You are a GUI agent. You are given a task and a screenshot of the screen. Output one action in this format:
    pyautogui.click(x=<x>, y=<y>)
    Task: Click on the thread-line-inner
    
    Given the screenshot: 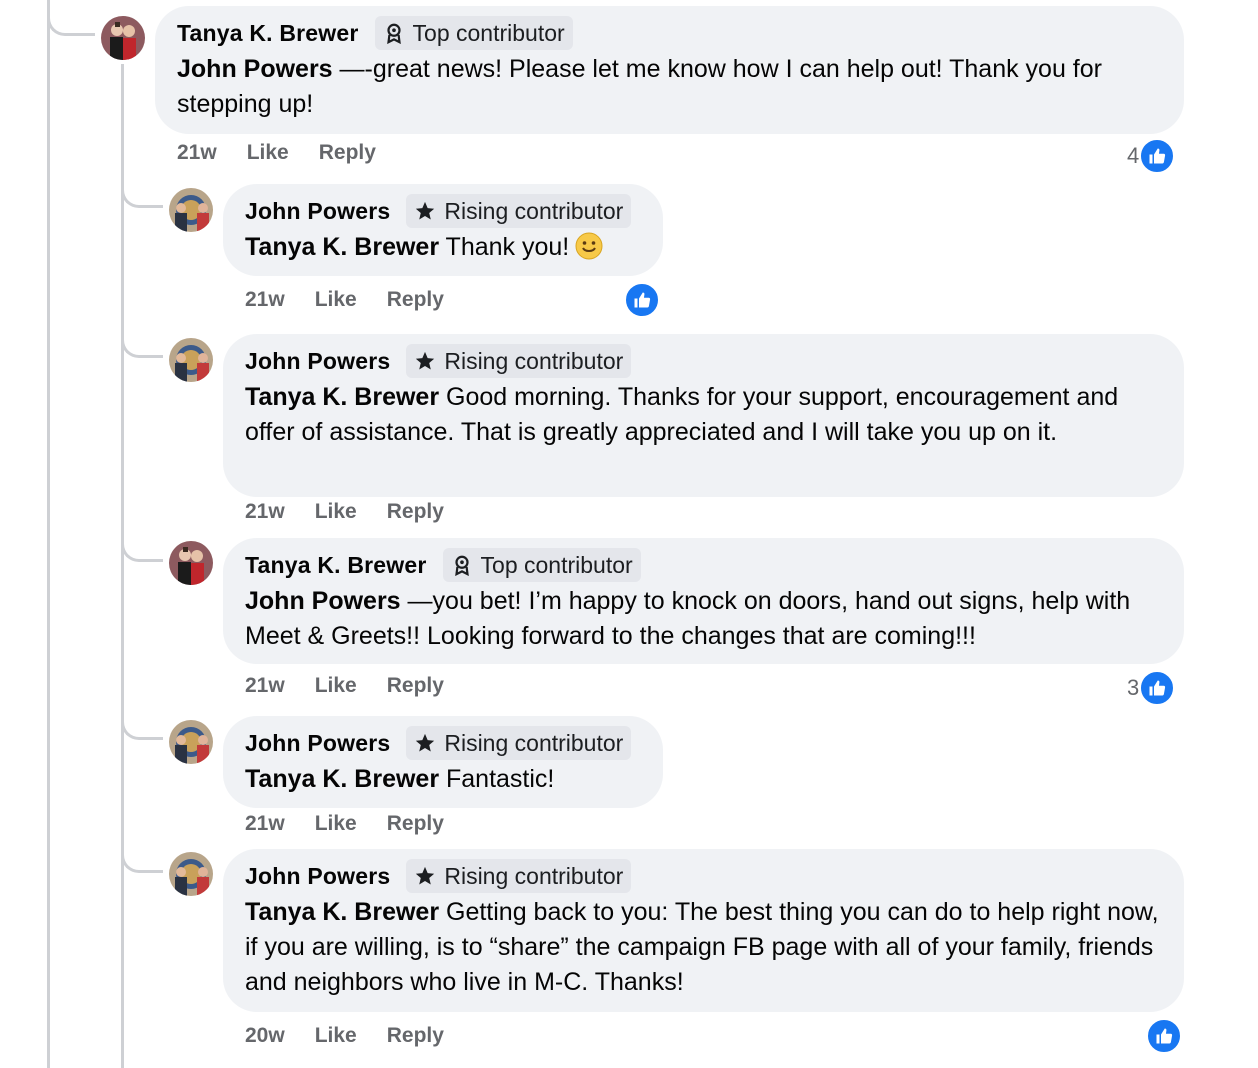 What is the action you would take?
    pyautogui.click(x=122, y=566)
    